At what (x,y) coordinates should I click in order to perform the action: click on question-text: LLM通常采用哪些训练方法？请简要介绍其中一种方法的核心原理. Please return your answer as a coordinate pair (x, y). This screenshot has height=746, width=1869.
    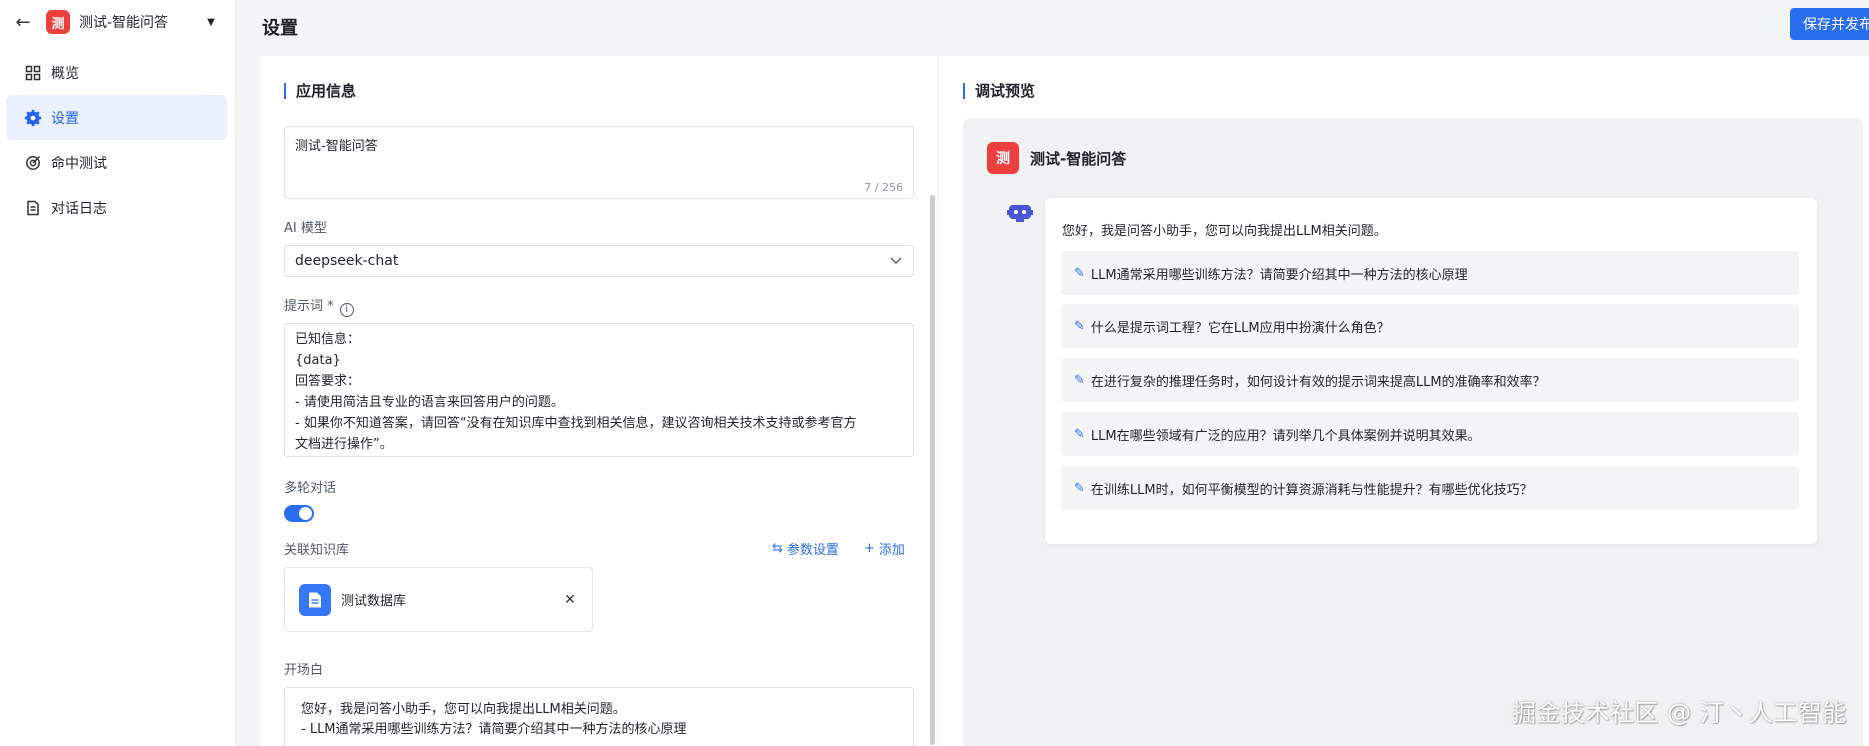
    Looking at the image, I should click on (1279, 275).